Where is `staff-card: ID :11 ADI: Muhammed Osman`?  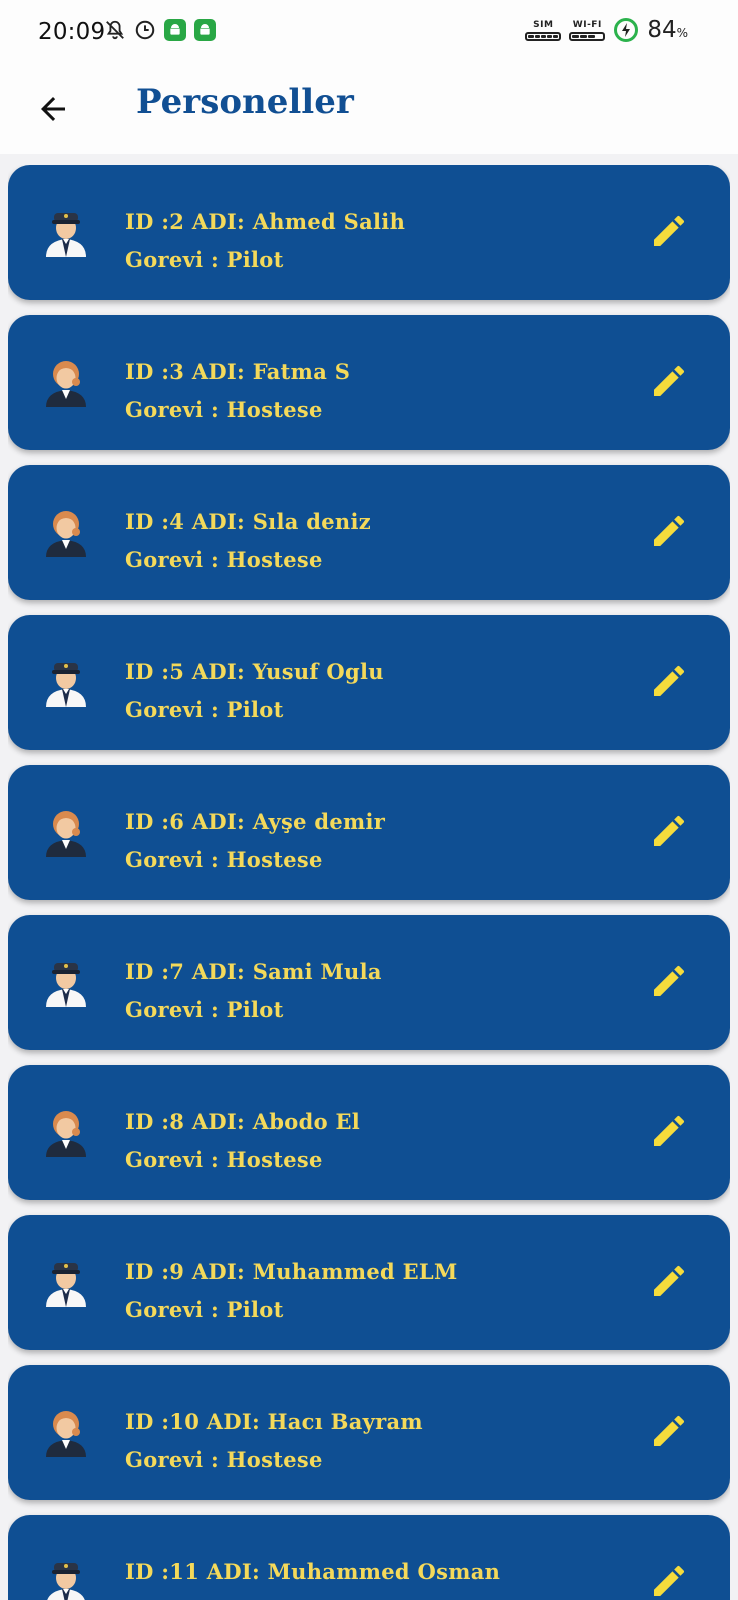
staff-card: ID :11 ADI: Muhammed Osman is located at coordinates (369, 1557).